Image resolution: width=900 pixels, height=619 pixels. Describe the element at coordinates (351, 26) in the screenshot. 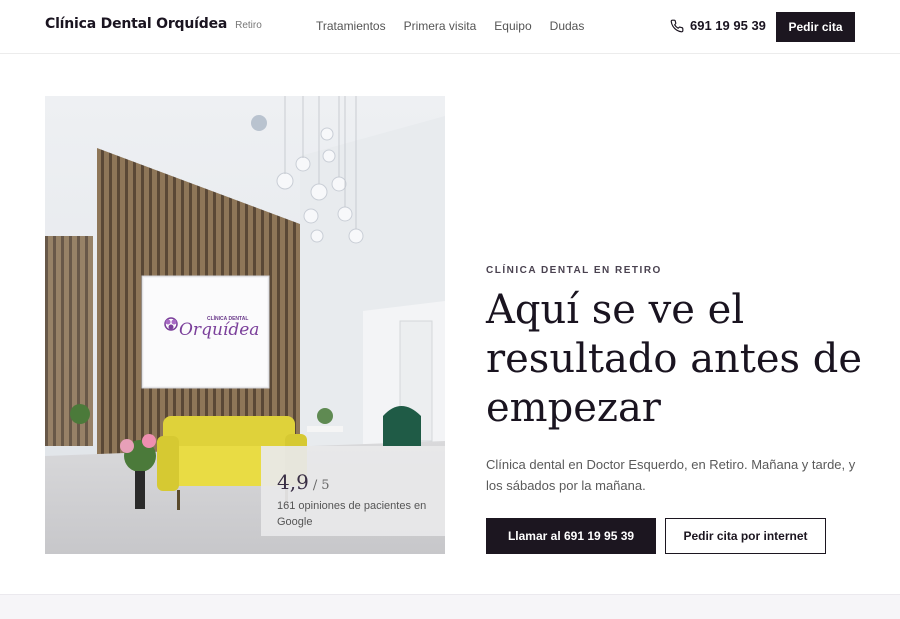

I see `nav-item-tratamientos: Tratamientos` at that location.